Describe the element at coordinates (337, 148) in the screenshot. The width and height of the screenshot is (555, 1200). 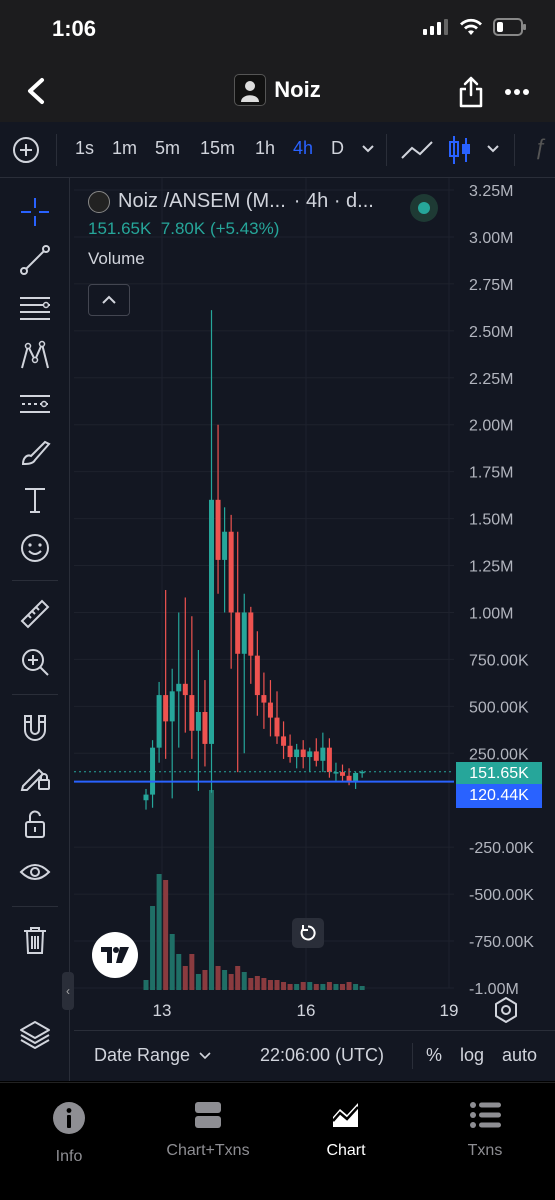
I see `interval-d: D` at that location.